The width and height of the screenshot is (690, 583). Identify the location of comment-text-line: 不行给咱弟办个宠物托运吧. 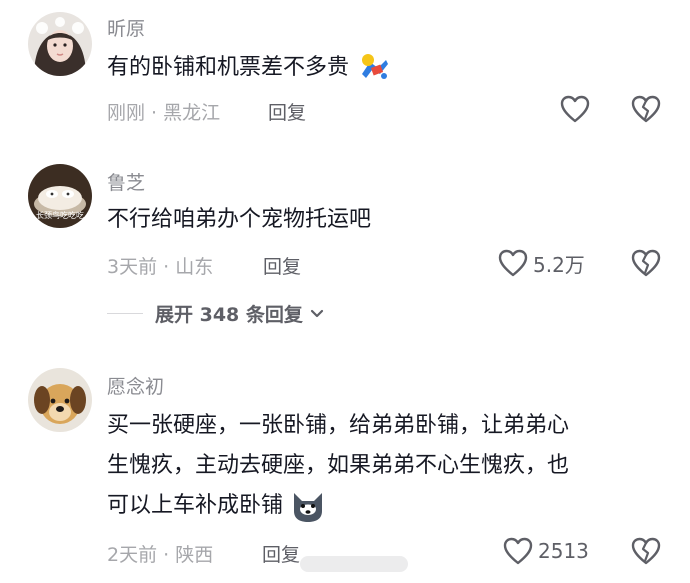
(239, 219).